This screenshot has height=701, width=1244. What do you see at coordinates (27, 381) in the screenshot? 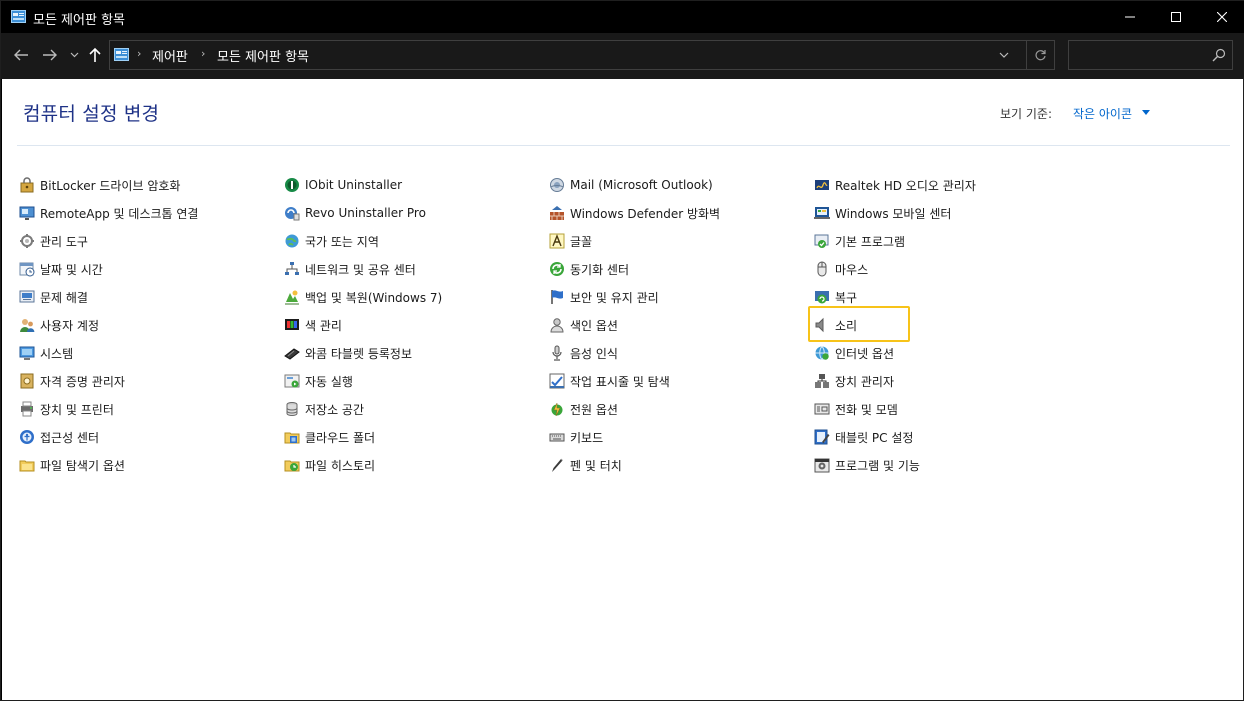
I see `credential-icon` at bounding box center [27, 381].